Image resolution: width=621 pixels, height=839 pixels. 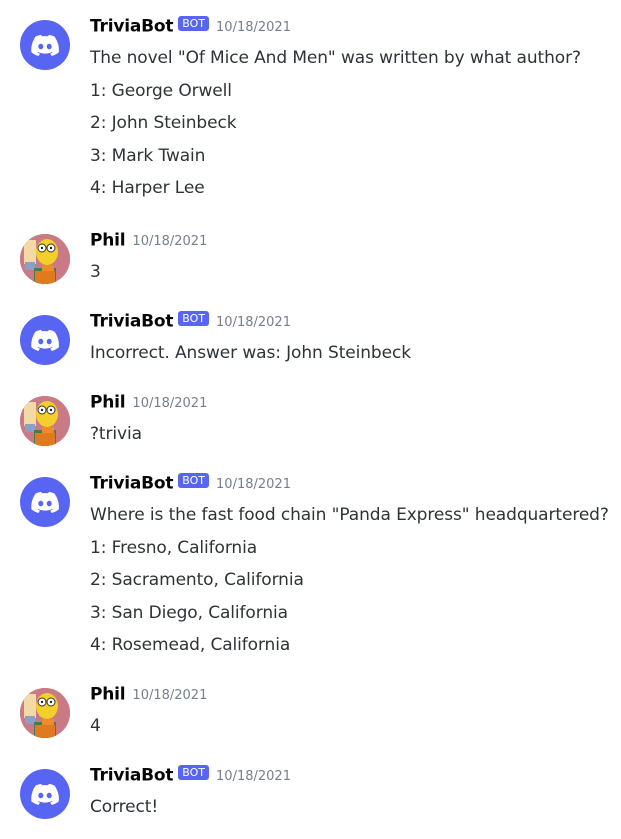 I want to click on answer-option: 3: Mark Twain, so click(x=148, y=156).